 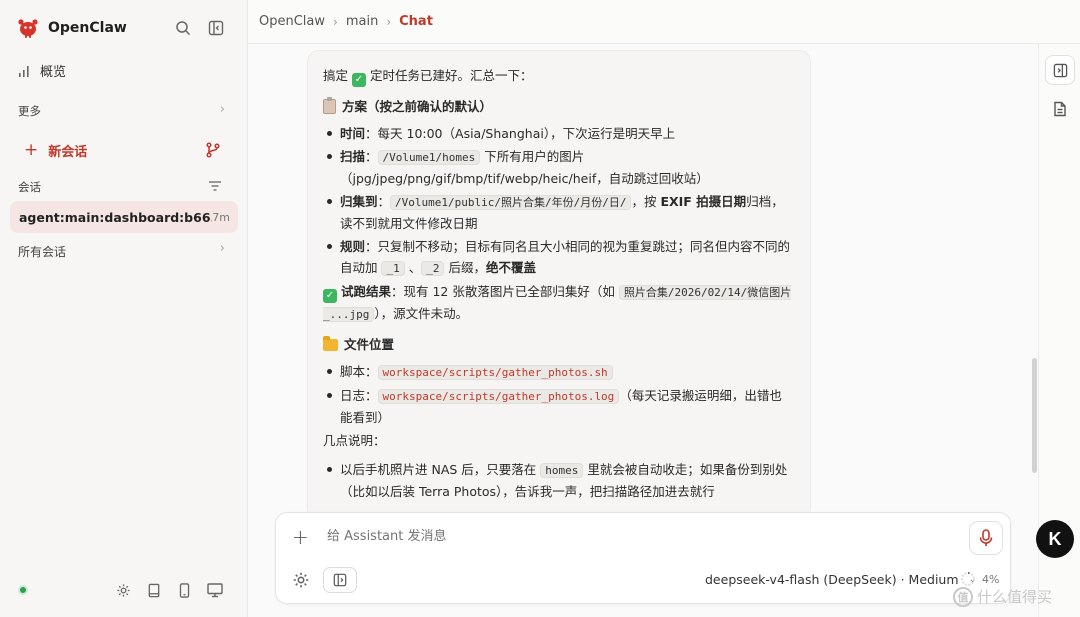 What do you see at coordinates (29, 111) in the screenshot?
I see `more-section: 更多` at bounding box center [29, 111].